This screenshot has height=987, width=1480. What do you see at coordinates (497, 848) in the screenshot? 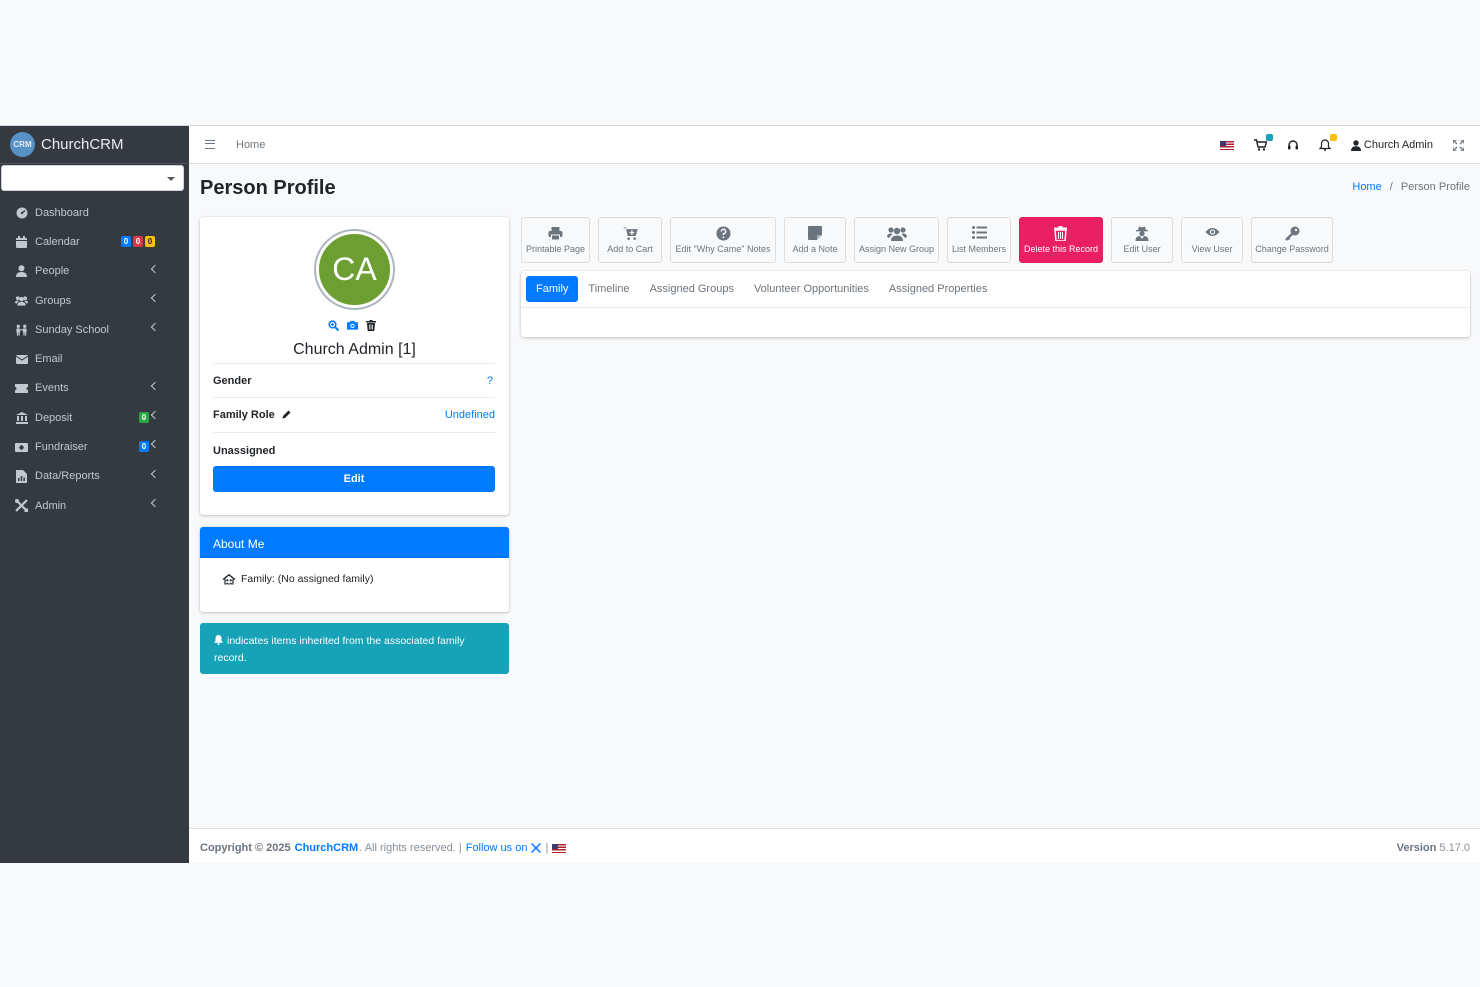
I see `follow-us-link: Follow us on` at bounding box center [497, 848].